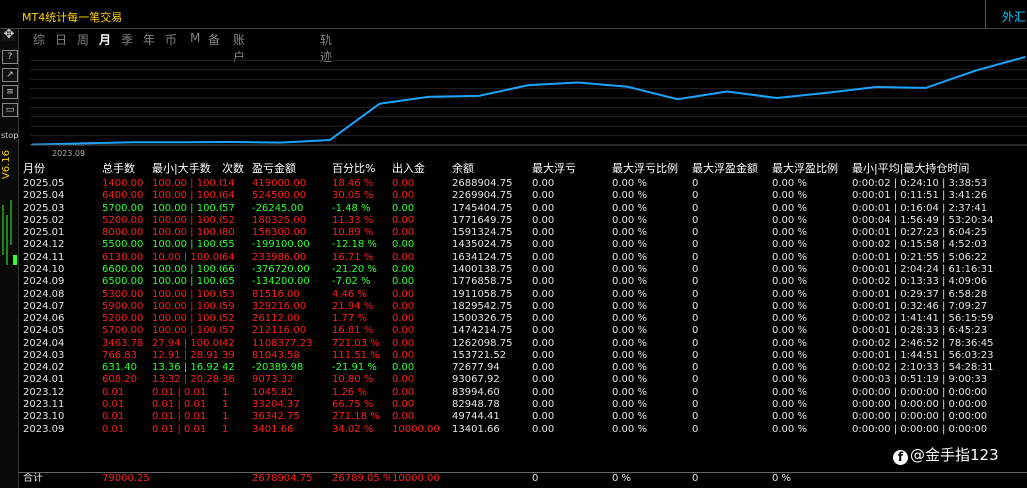  Describe the element at coordinates (9, 34) in the screenshot. I see `move-icon: ✥` at that location.